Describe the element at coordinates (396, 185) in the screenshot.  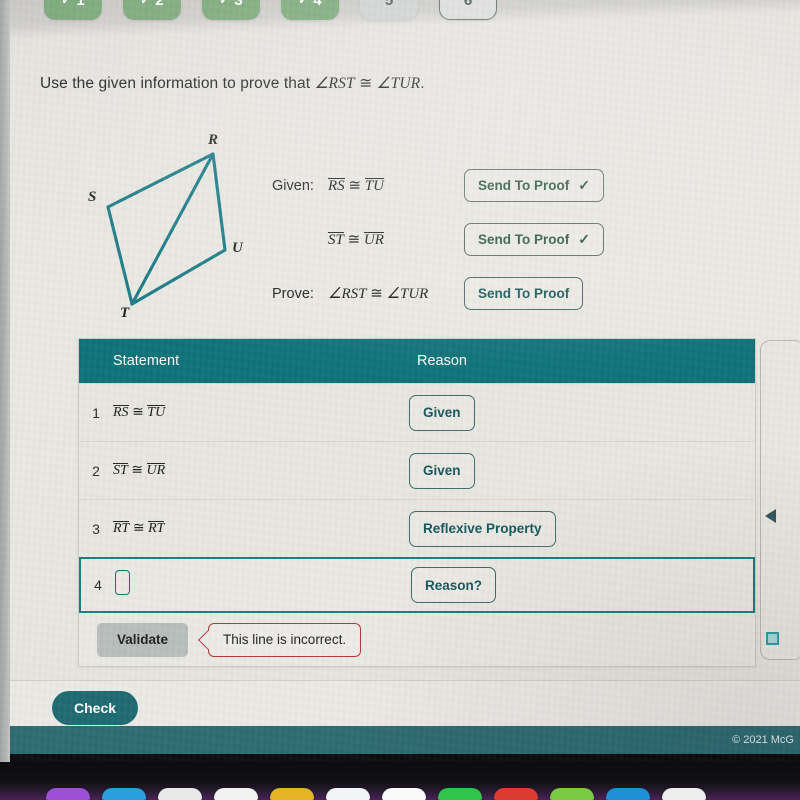
I see `given-expression-1: RS ≅ TU` at that location.